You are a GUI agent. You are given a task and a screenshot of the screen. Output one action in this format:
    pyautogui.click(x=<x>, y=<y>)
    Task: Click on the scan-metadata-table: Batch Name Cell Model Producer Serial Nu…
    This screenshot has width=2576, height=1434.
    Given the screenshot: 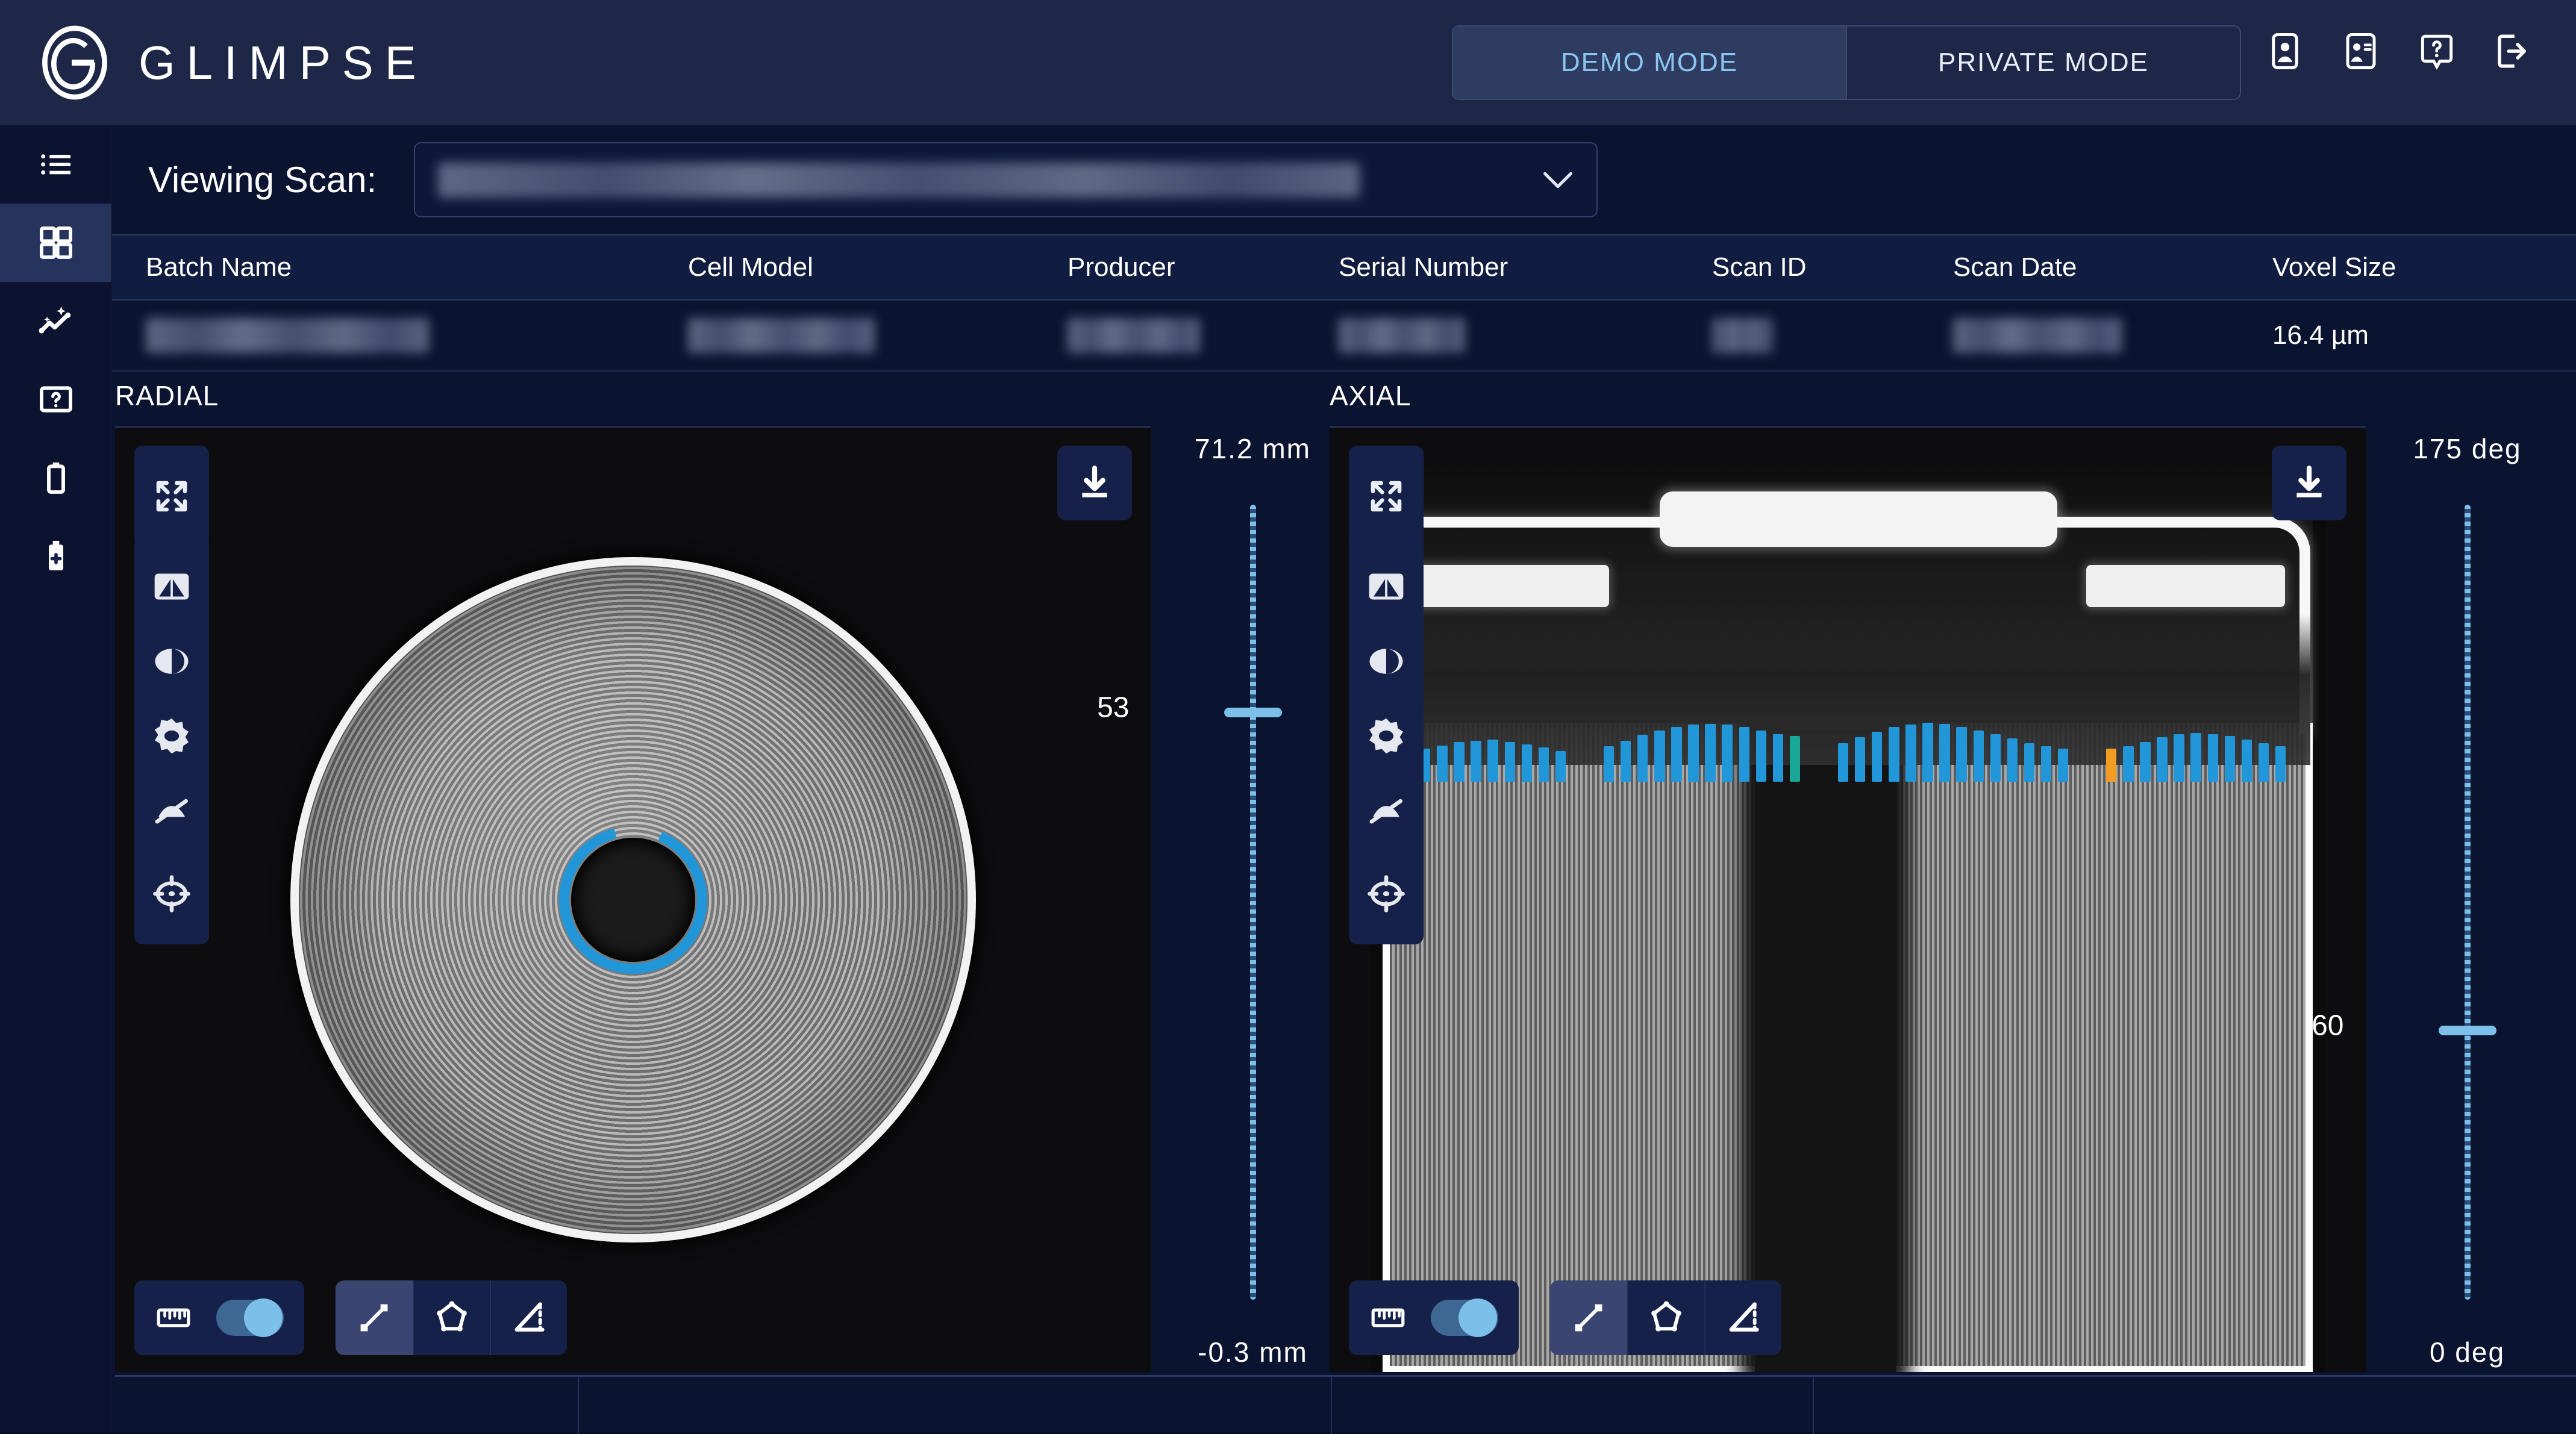 What is the action you would take?
    pyautogui.click(x=1344, y=303)
    